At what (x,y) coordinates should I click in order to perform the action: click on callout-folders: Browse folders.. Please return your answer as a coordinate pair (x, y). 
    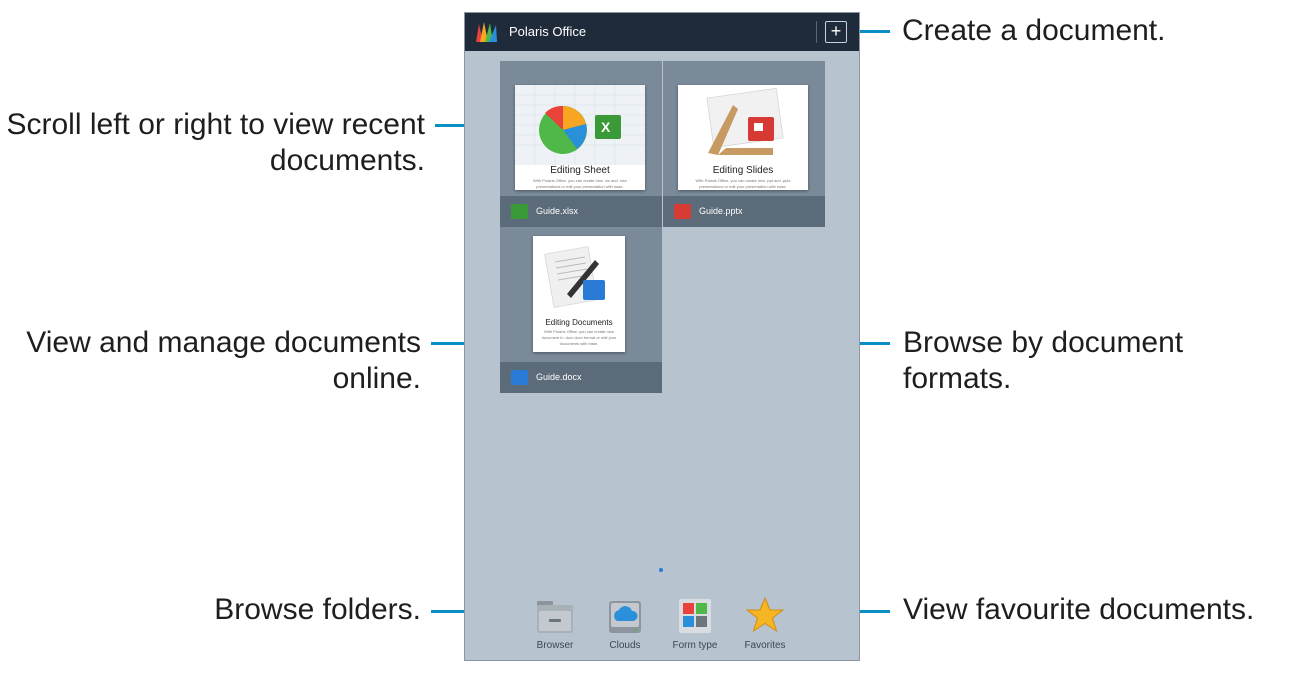
    Looking at the image, I should click on (210, 610).